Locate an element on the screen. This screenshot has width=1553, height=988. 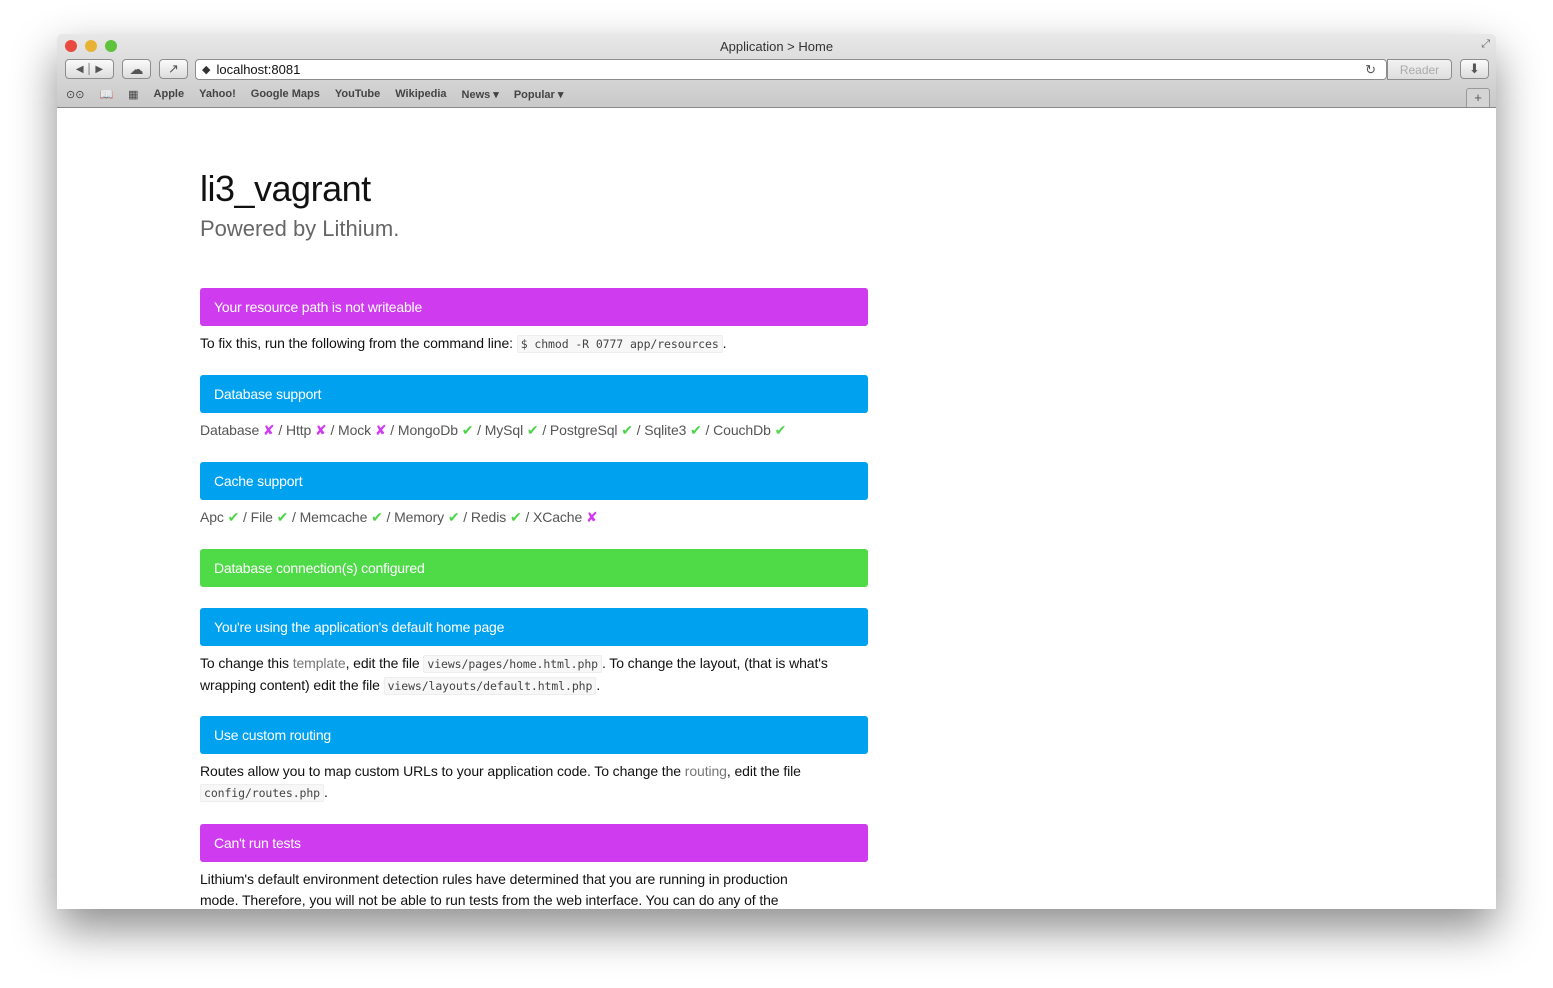
new-tab-button: + is located at coordinates (1478, 97).